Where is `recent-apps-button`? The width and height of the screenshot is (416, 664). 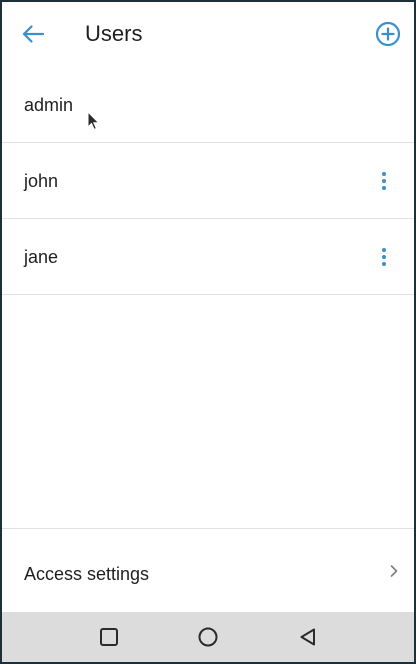
recent-apps-button is located at coordinates (109, 637).